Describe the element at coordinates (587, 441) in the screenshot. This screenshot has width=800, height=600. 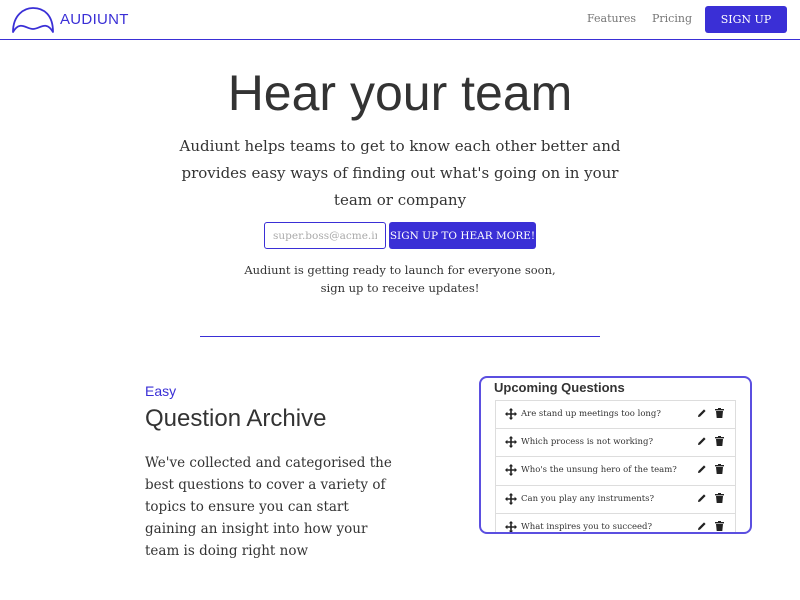
I see `question-text: Which process is not working?` at that location.